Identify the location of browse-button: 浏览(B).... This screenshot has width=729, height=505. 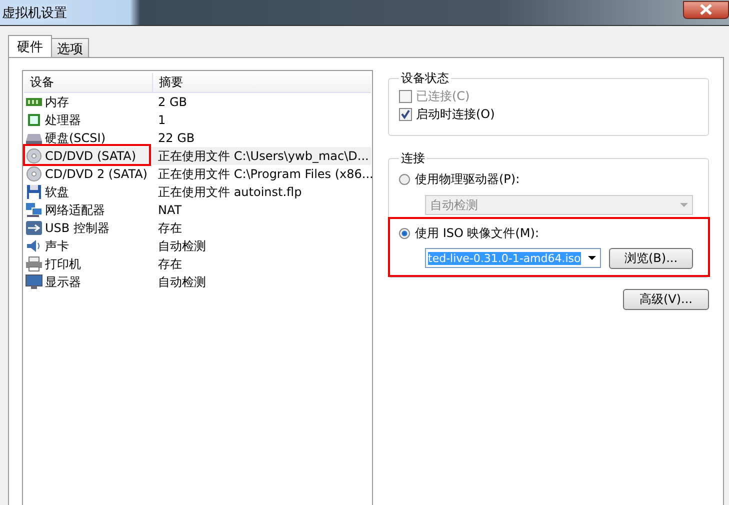
(651, 258).